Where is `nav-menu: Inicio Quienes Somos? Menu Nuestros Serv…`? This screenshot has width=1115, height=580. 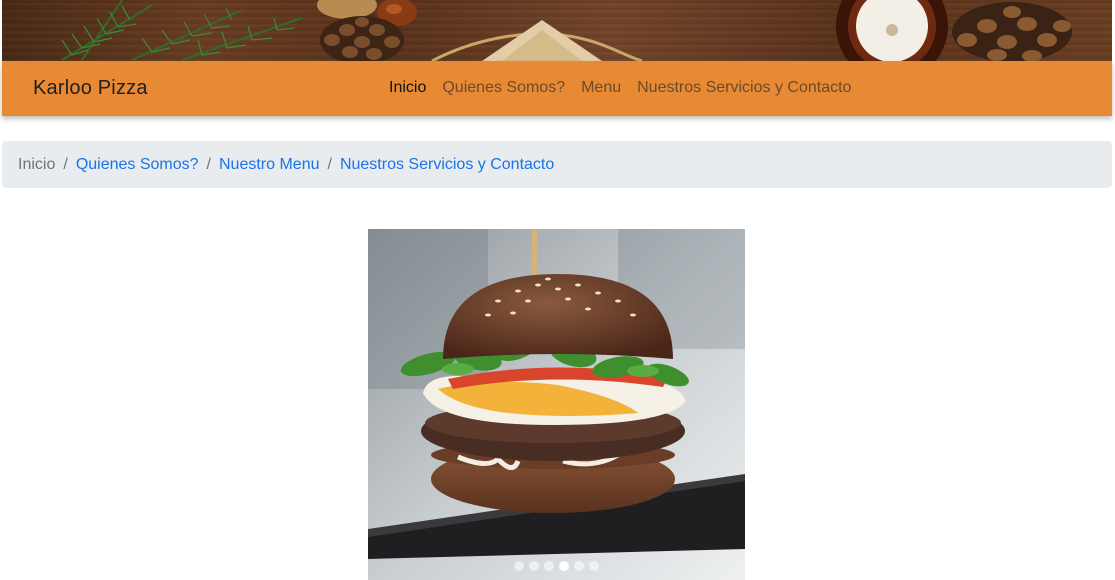
nav-menu: Inicio Quienes Somos? Menu Nuestros Serv… is located at coordinates (620, 88).